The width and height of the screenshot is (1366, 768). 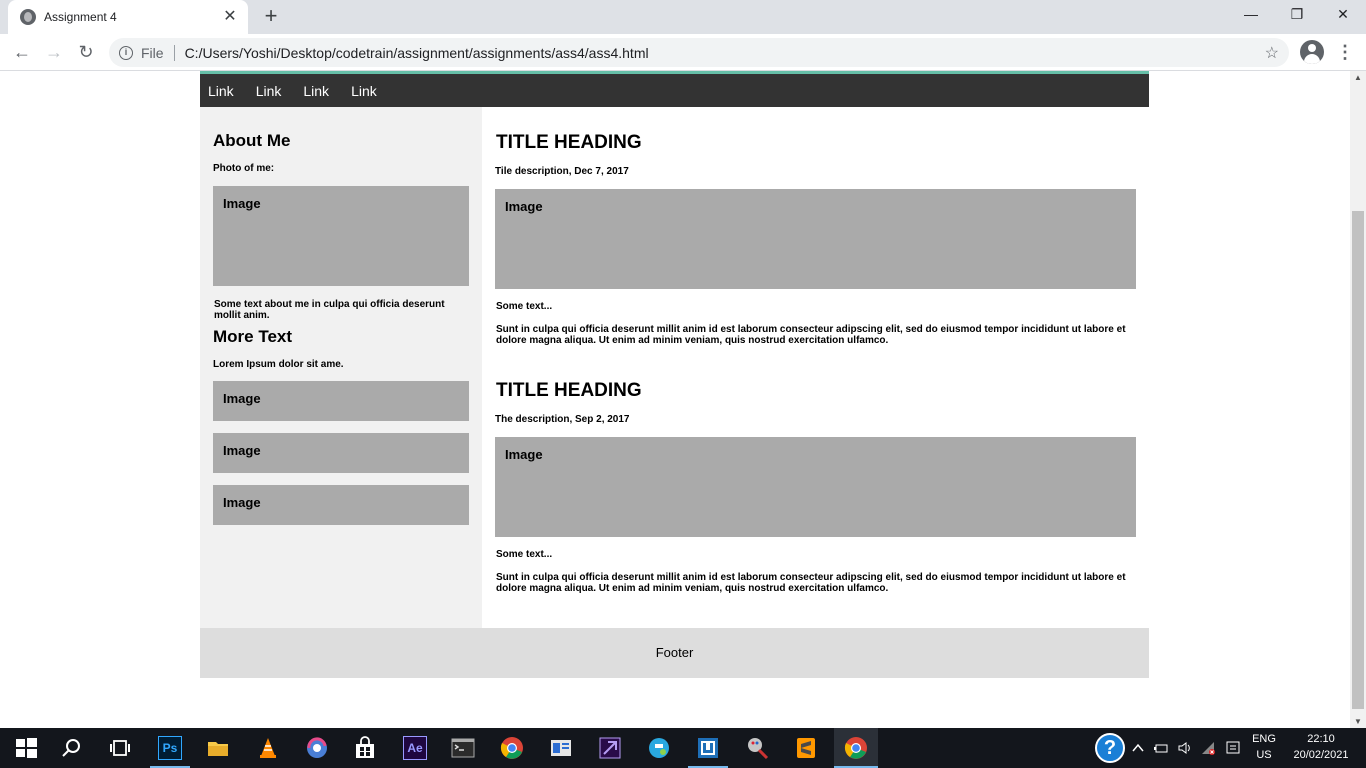 What do you see at coordinates (341, 401) in the screenshot?
I see `sidebar-image-1: Image` at bounding box center [341, 401].